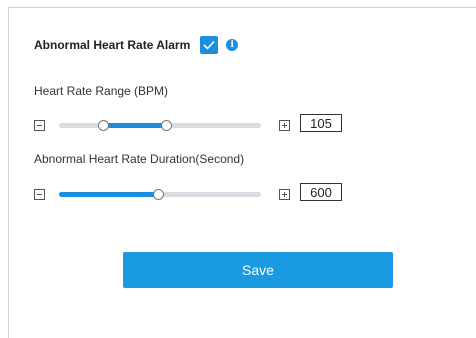 Image resolution: width=476 pixels, height=338 pixels. What do you see at coordinates (108, 194) in the screenshot?
I see `duration-fill` at bounding box center [108, 194].